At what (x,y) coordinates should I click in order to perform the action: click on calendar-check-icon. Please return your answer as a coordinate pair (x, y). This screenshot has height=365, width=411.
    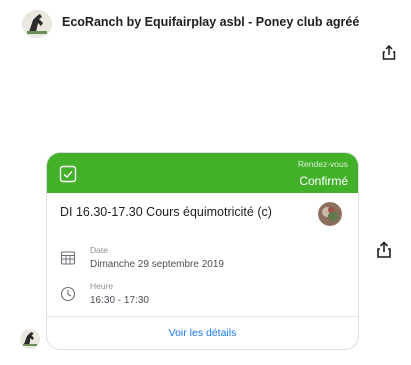
    Looking at the image, I should click on (68, 174).